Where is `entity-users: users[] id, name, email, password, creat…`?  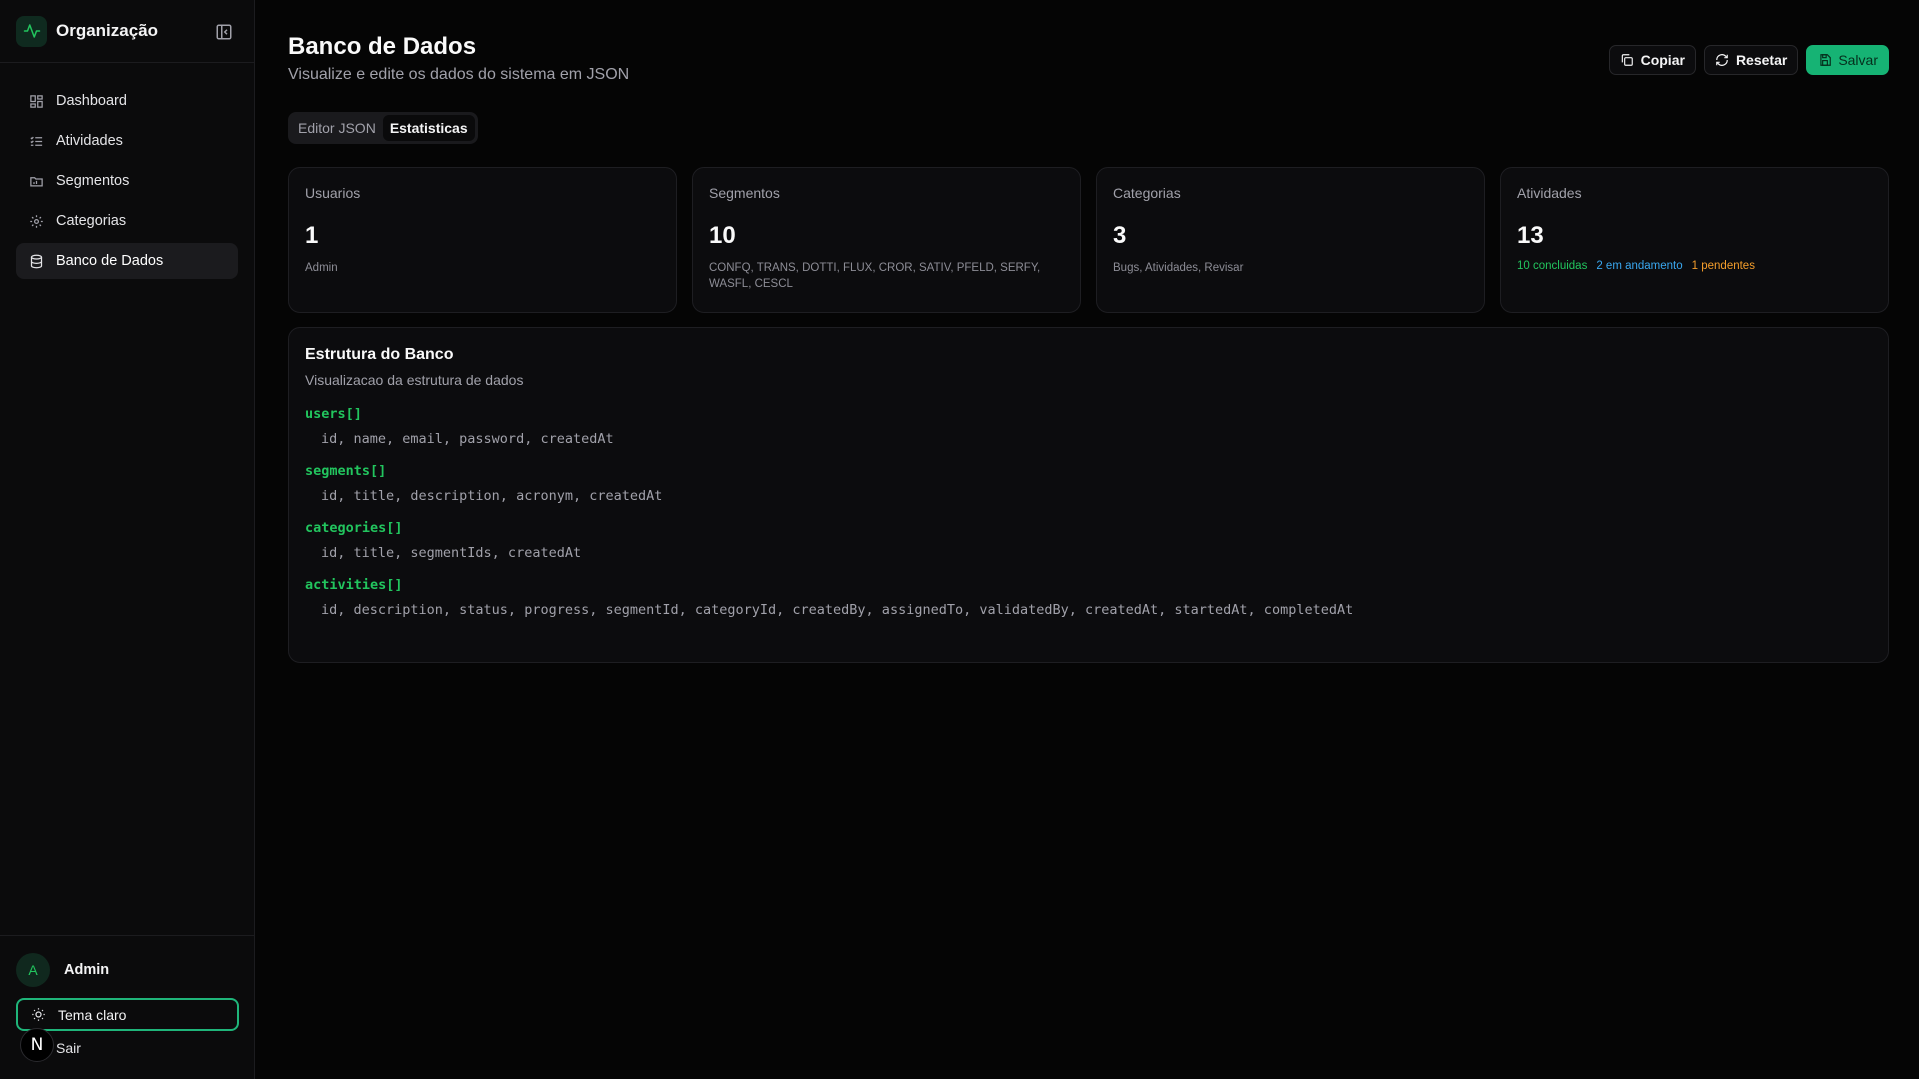
entity-users: users[] id, name, email, password, creat… is located at coordinates (1088, 426).